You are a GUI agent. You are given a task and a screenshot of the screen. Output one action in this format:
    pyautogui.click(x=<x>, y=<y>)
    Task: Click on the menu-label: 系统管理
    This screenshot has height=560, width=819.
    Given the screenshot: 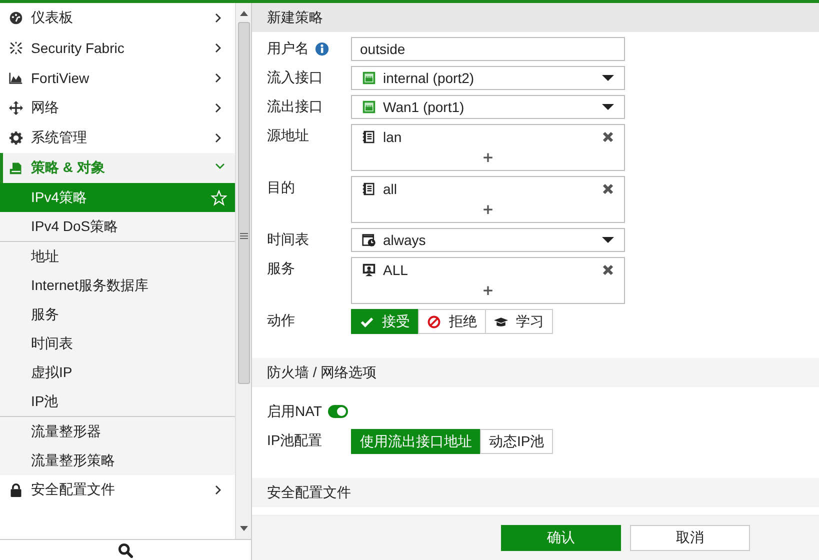 What is the action you would take?
    pyautogui.click(x=59, y=138)
    